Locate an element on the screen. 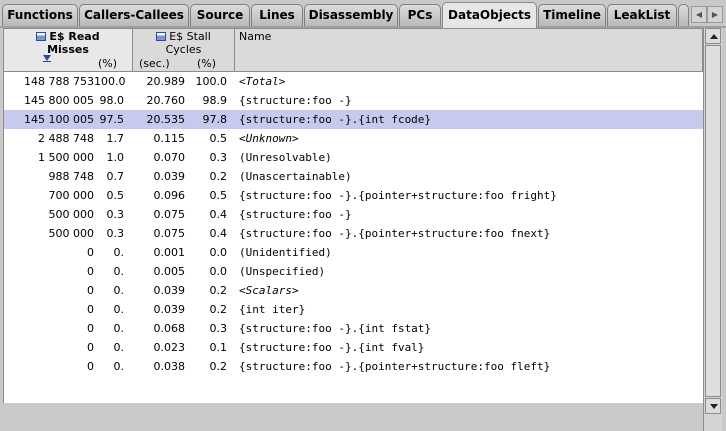 This screenshot has width=726, height=431. tab-lines: Lines is located at coordinates (277, 15).